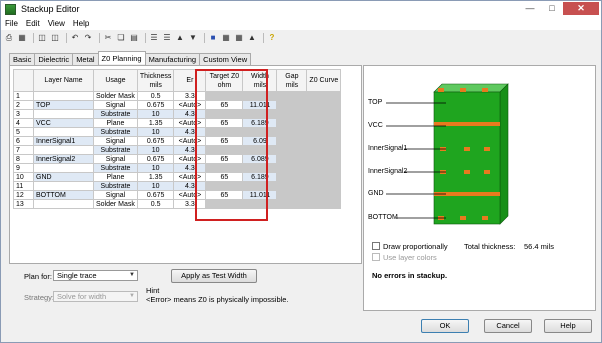  What do you see at coordinates (85, 59) in the screenshot?
I see `tab-metal: Metal` at bounding box center [85, 59].